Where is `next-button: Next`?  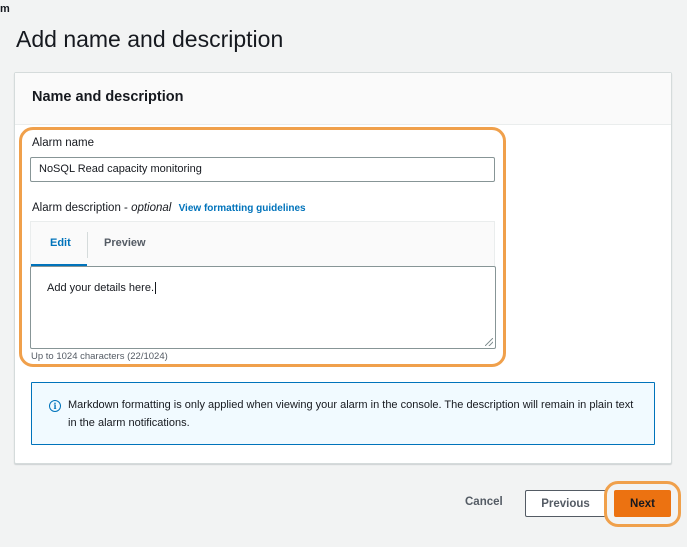
next-button: Next is located at coordinates (642, 503).